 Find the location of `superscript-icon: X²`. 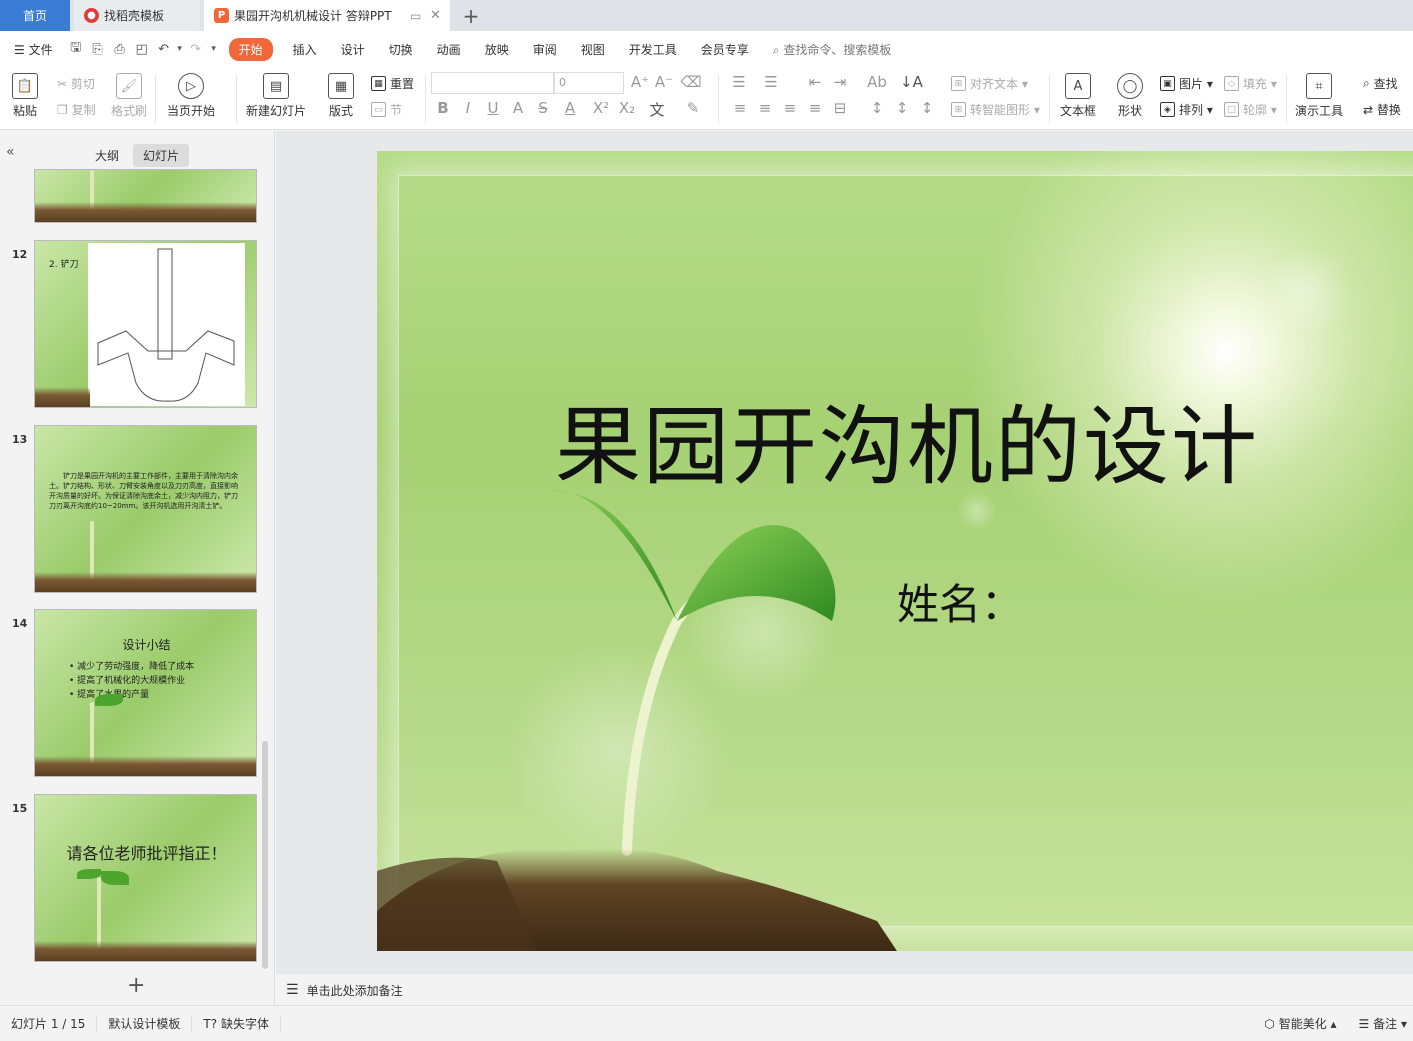

superscript-icon: X² is located at coordinates (601, 108).